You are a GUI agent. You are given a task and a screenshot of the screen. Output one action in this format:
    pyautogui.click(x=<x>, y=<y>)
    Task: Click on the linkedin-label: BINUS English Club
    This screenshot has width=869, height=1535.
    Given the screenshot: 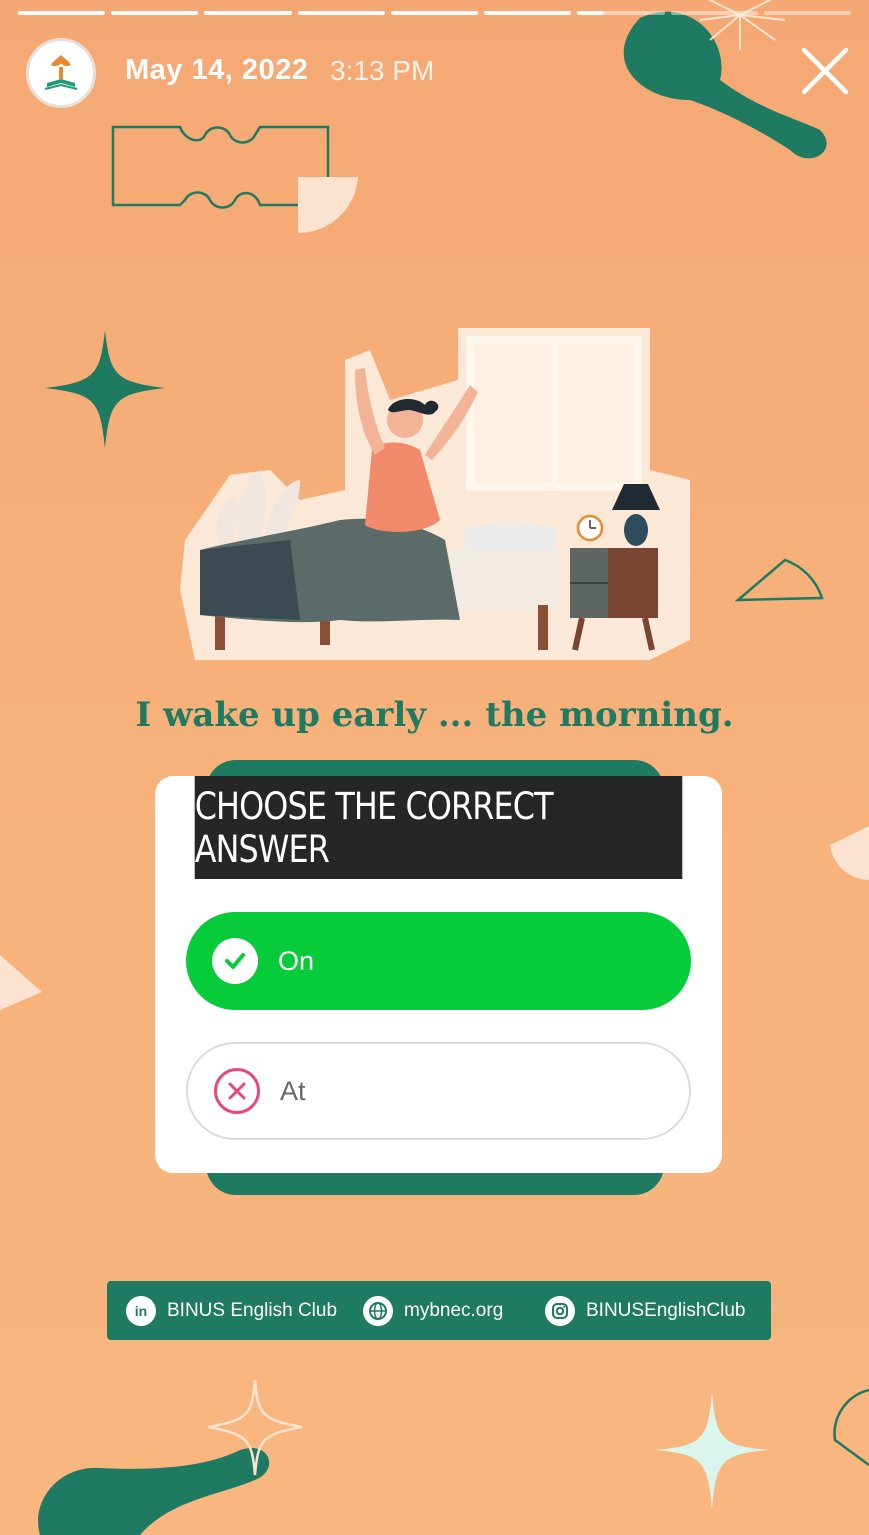 What is the action you would take?
    pyautogui.click(x=252, y=1310)
    